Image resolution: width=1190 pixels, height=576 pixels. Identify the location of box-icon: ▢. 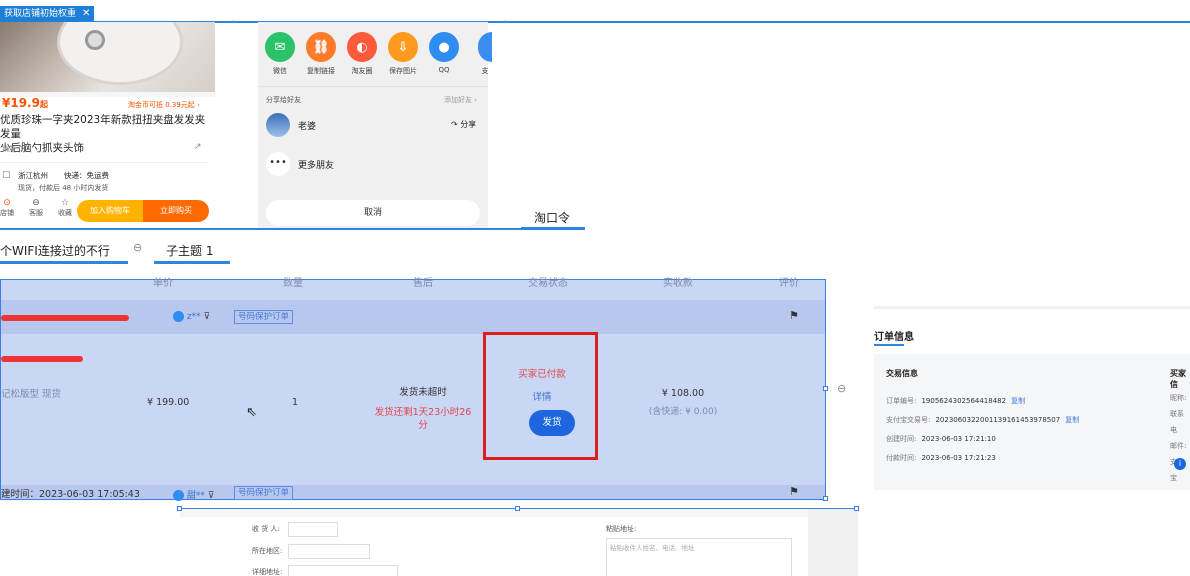
(6, 175).